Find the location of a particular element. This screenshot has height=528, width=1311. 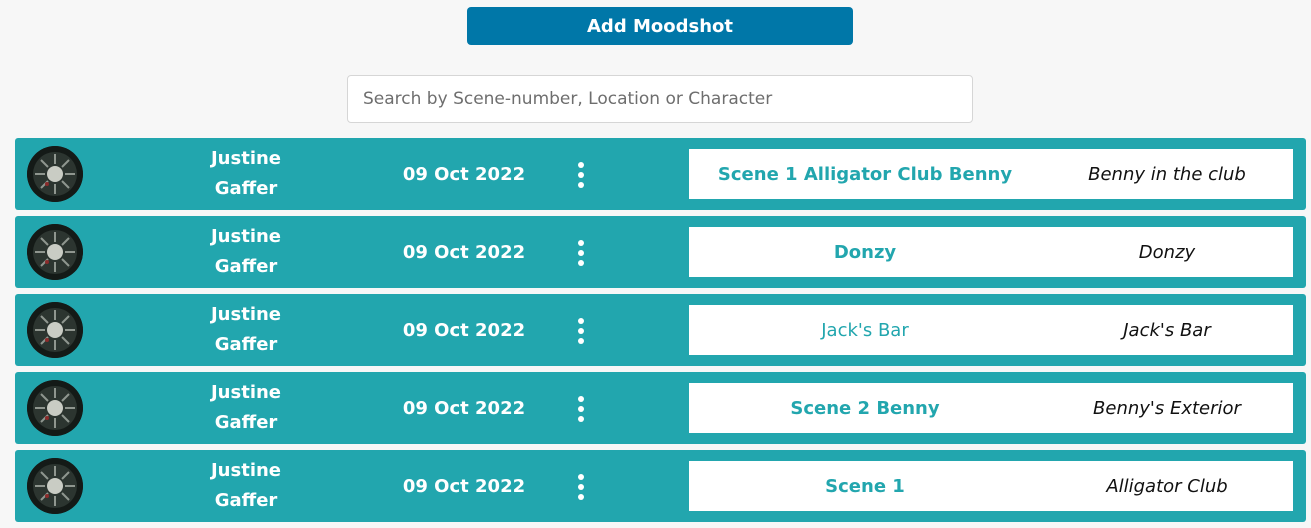

scene-panel: Scene 2 Benny Benny's Exterior is located at coordinates (991, 408).